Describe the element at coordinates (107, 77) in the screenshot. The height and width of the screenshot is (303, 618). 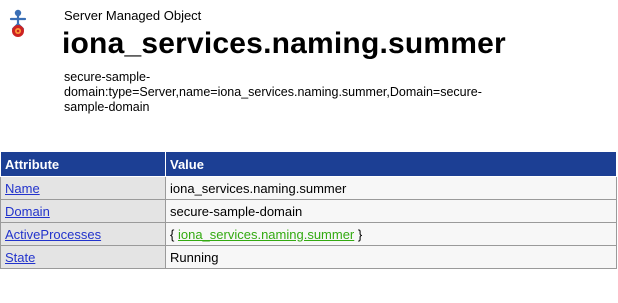
I see `object-name-line: secure-sample-` at that location.